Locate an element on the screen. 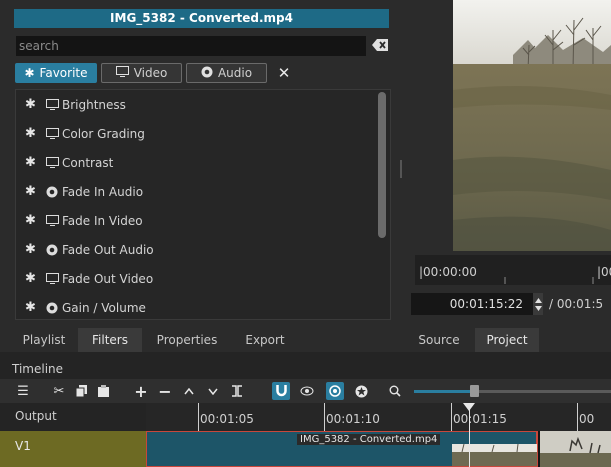 The height and width of the screenshot is (467, 611). tick-label: 00:01:10 is located at coordinates (353, 419).